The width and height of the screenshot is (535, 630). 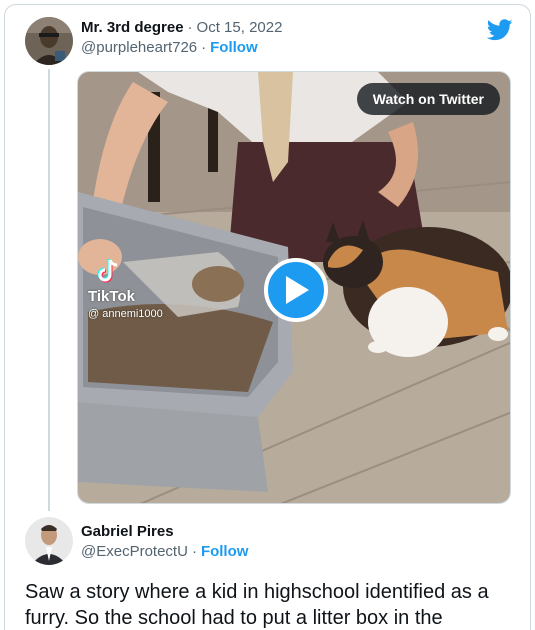 What do you see at coordinates (127, 531) in the screenshot?
I see `display-name: Gabriel Pires` at bounding box center [127, 531].